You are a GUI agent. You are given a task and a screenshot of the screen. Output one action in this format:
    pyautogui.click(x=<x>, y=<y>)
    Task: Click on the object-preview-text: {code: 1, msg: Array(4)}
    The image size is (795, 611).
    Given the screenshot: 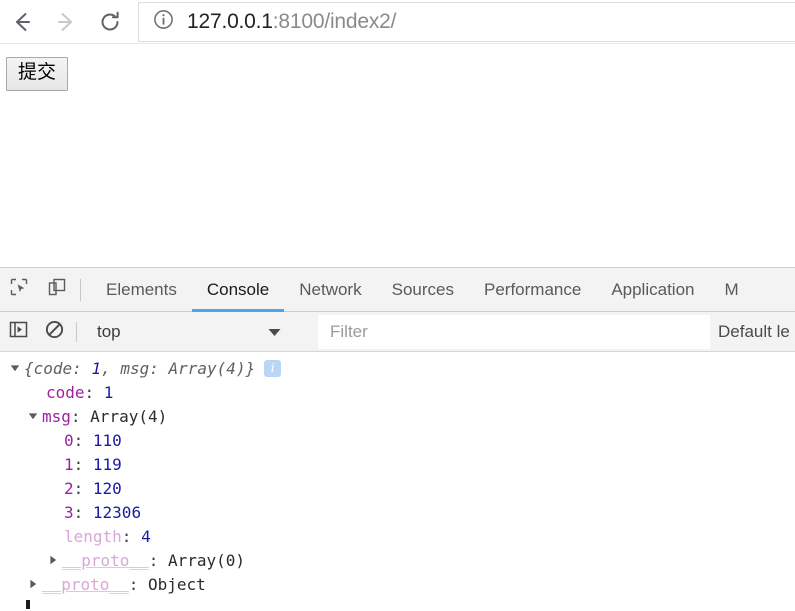 What is the action you would take?
    pyautogui.click(x=140, y=368)
    